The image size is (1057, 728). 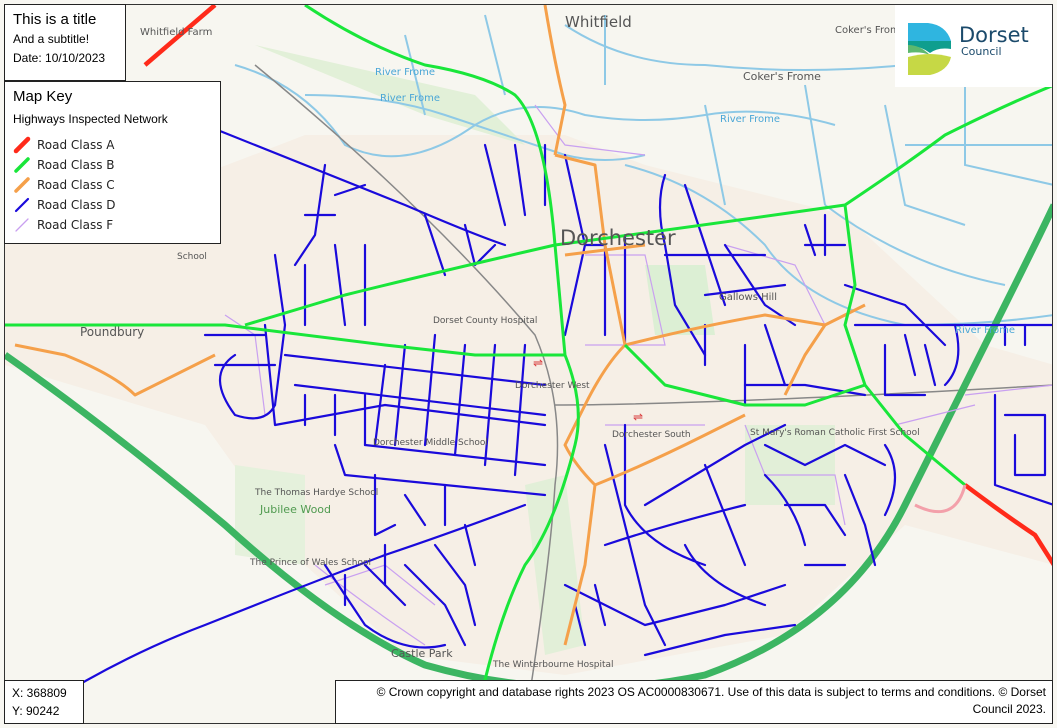 I want to click on map-date: Date: 10/10/2023, so click(x=59, y=58).